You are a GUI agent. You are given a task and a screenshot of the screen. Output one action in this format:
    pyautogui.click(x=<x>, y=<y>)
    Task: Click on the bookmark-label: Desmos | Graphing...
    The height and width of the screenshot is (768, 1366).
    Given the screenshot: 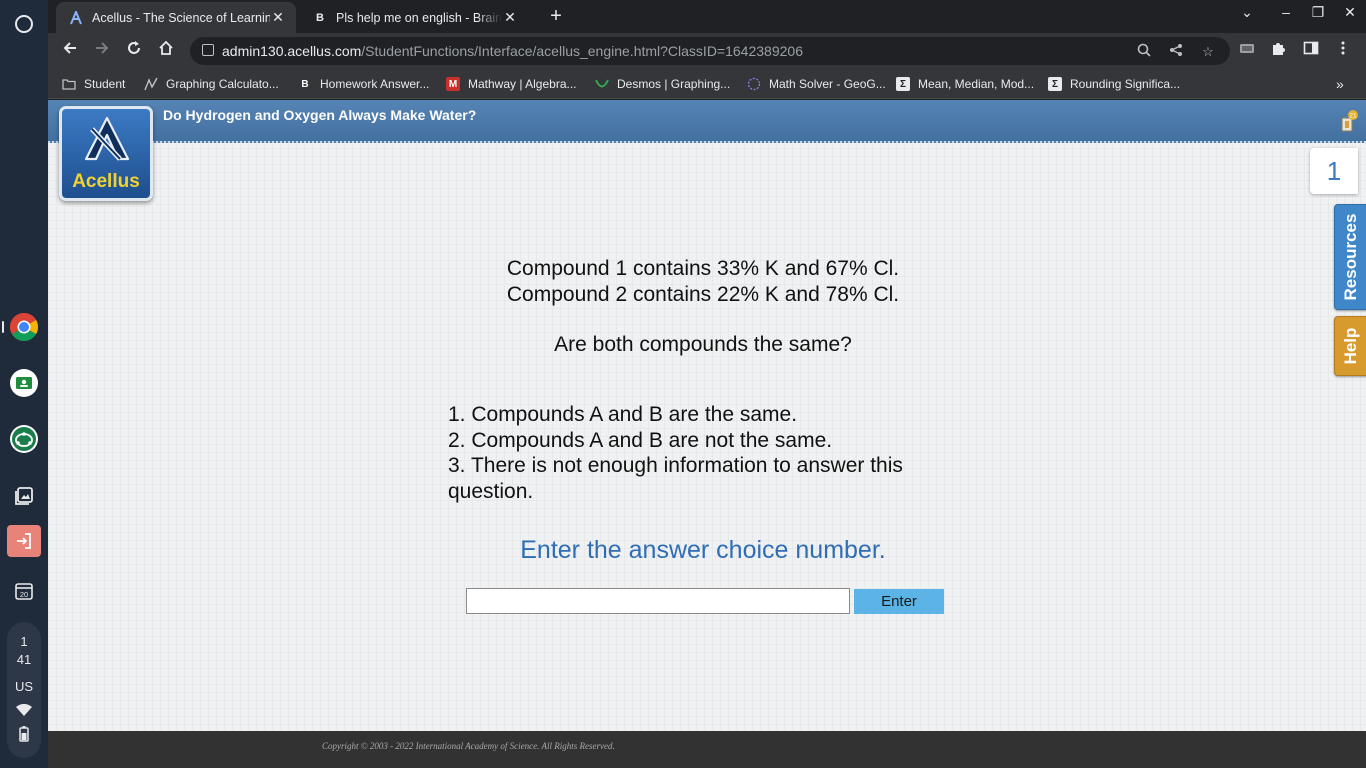 What is the action you would take?
    pyautogui.click(x=674, y=84)
    